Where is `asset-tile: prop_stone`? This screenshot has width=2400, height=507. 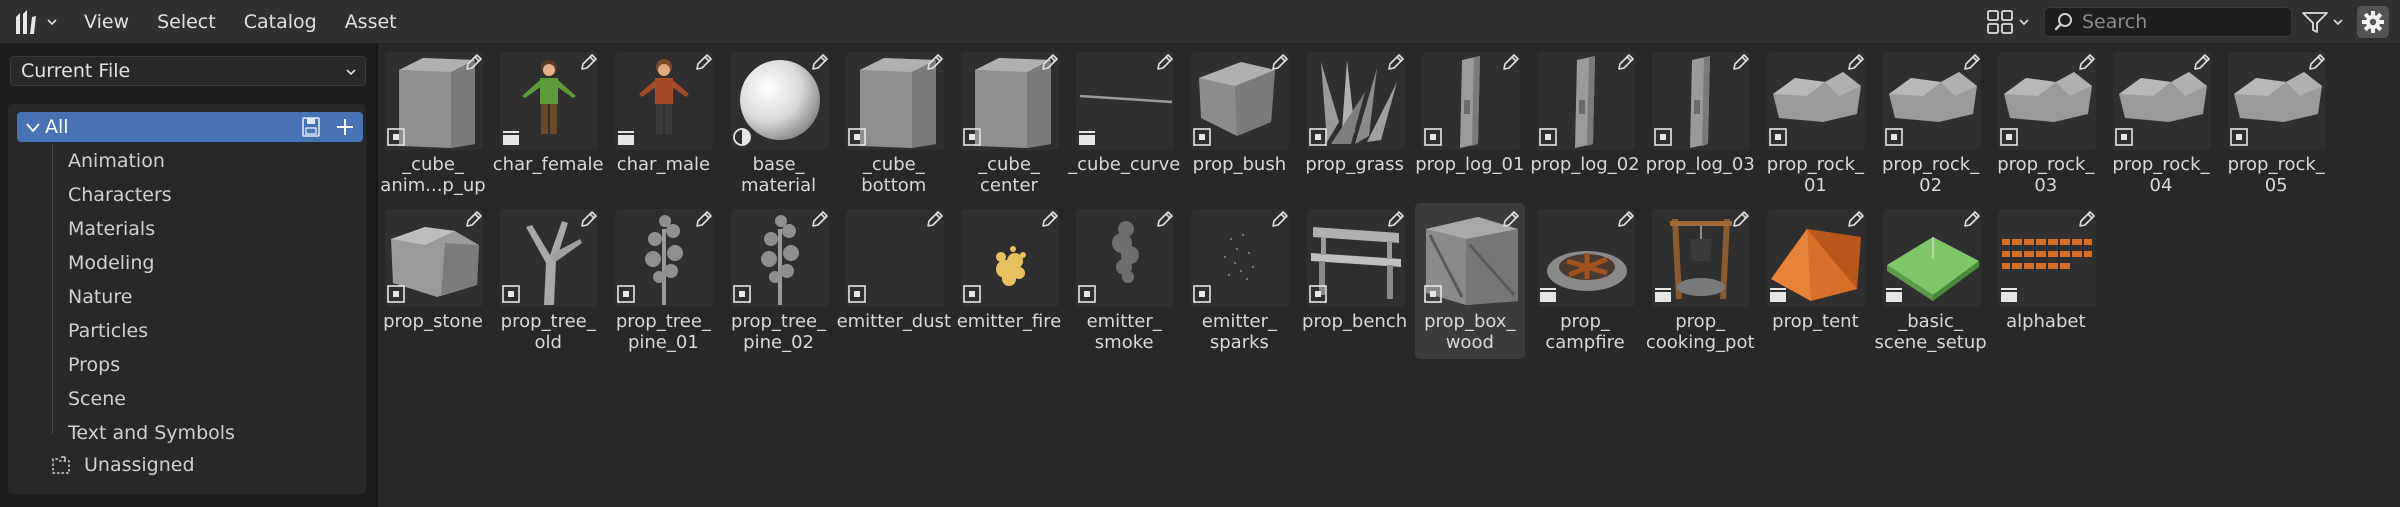 asset-tile: prop_stone is located at coordinates (433, 281).